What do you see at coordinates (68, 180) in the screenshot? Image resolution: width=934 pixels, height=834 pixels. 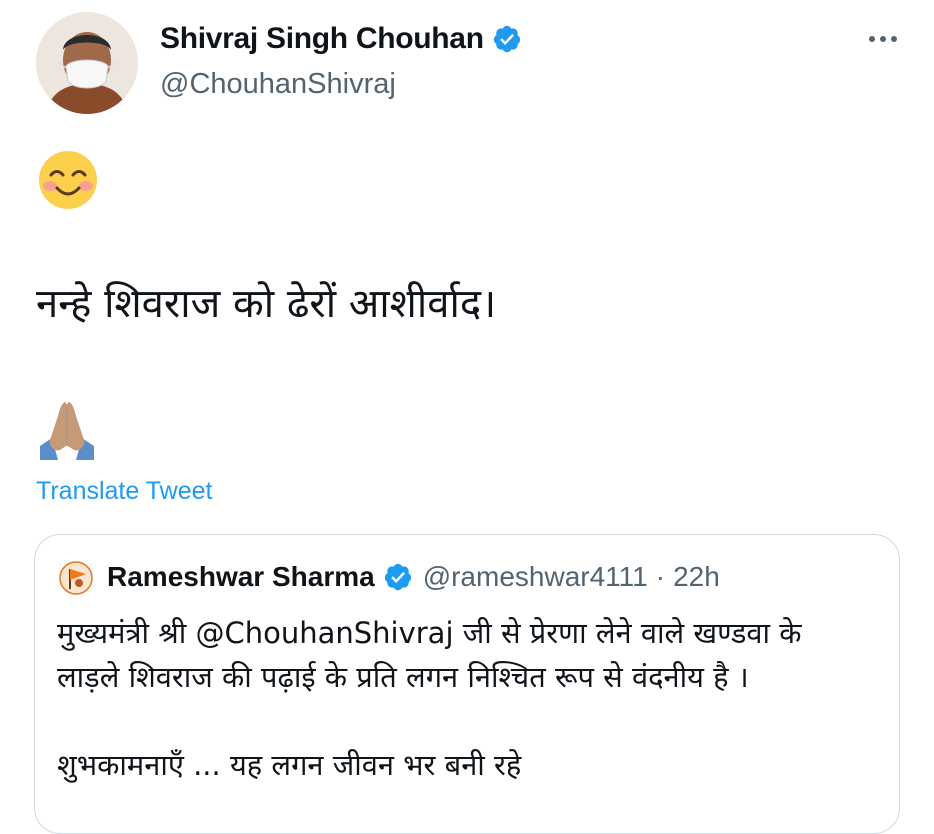 I see `smiling-face-emoji-icon` at bounding box center [68, 180].